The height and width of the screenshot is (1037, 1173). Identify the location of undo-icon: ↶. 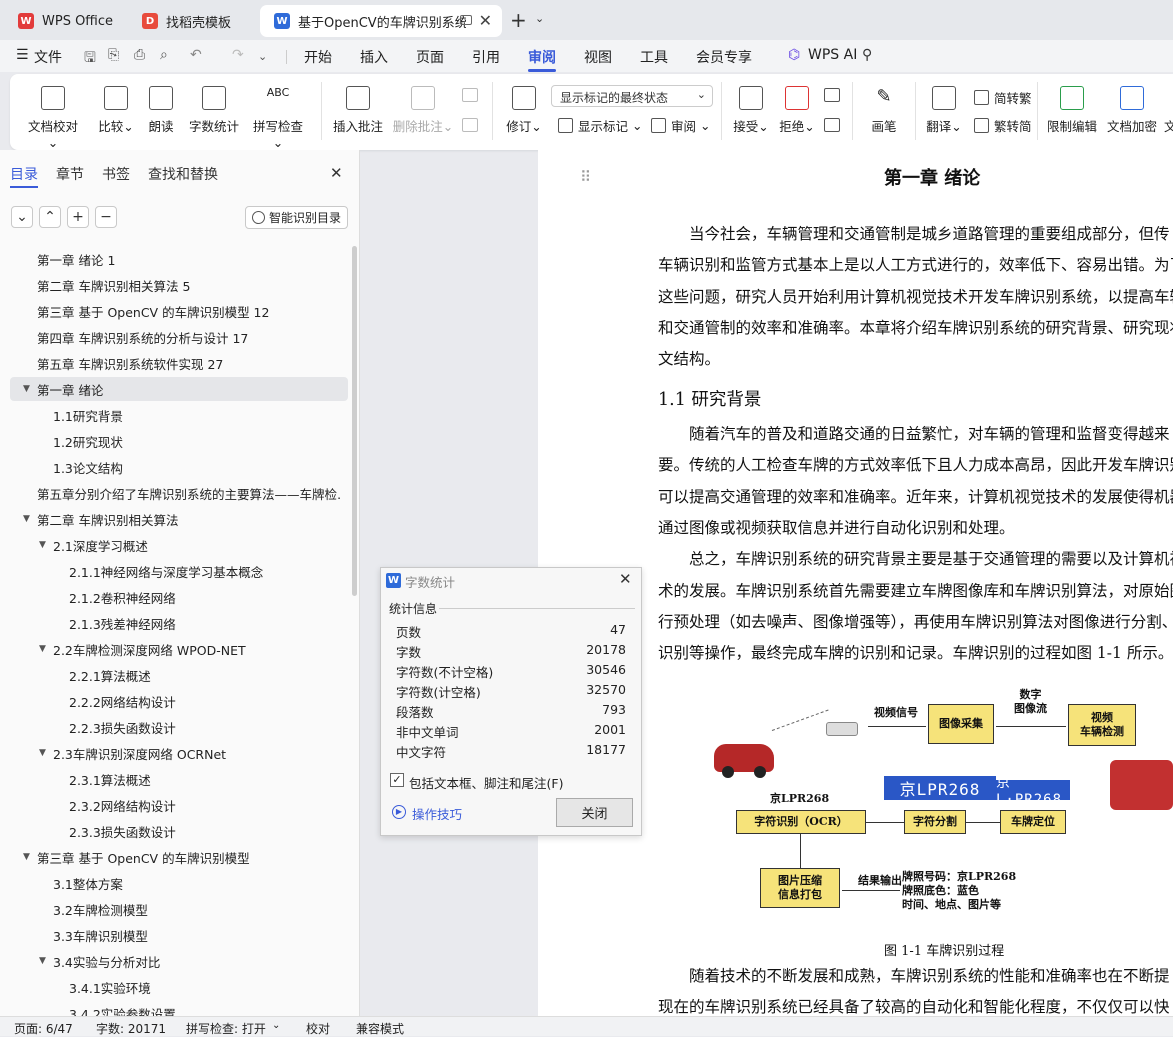
(196, 55).